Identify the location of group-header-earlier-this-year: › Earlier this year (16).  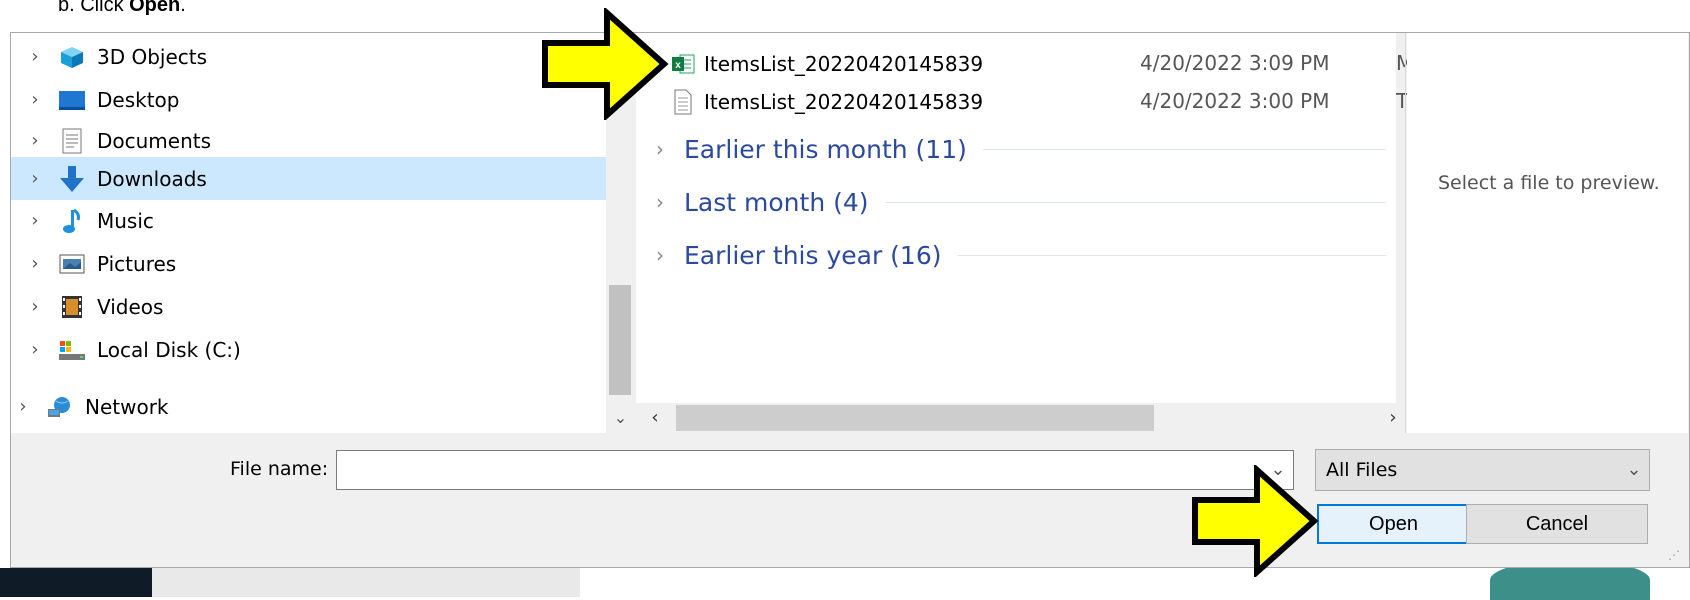
(1021, 255).